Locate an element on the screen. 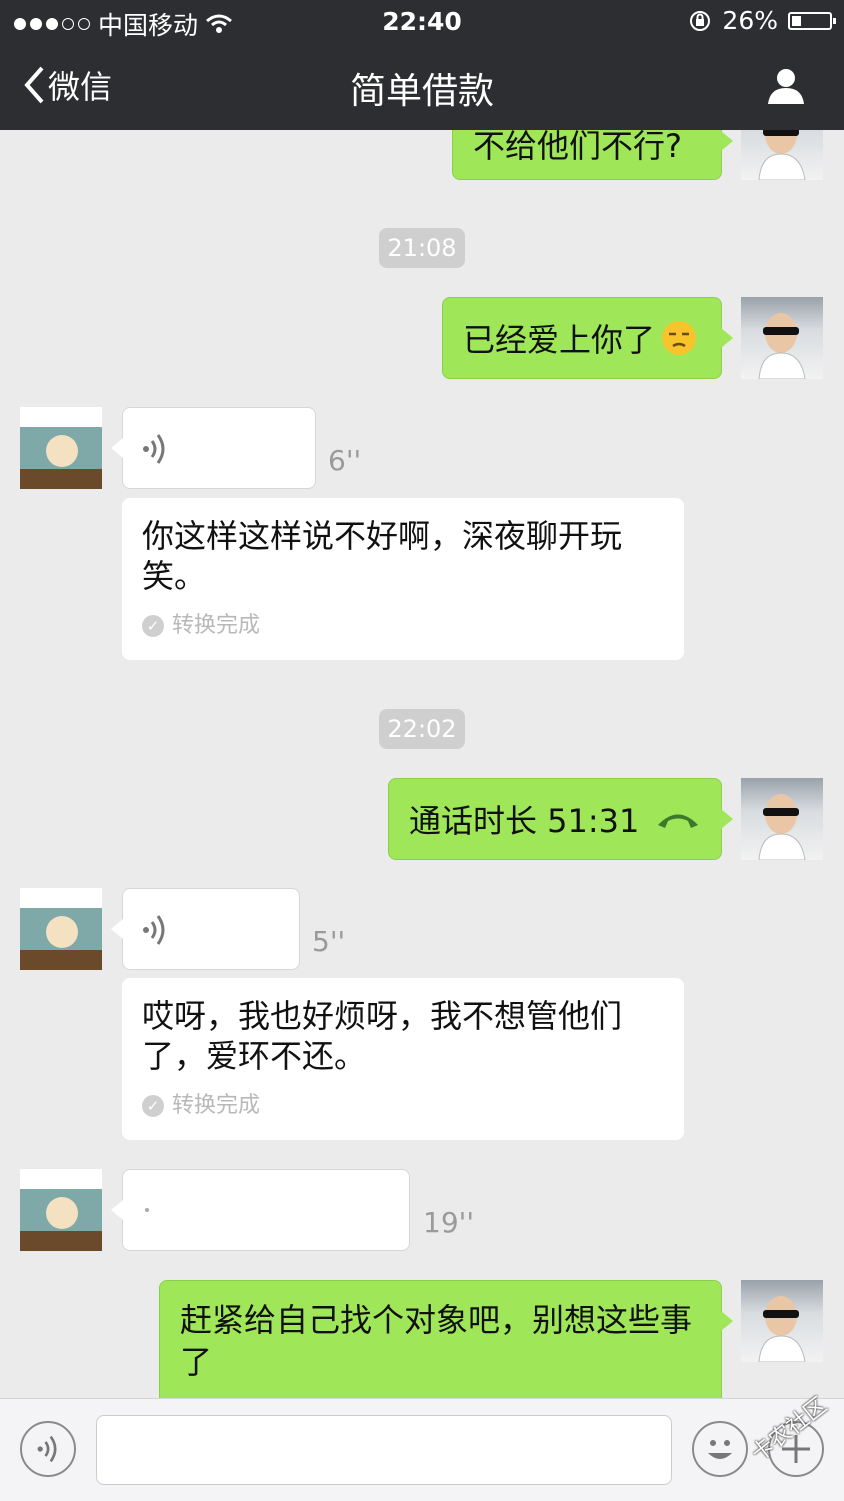  voice-transcript: 哎呀，我也好烦呀，我不想管他们了，爱环不还。 ✓ 转换完成 is located at coordinates (403, 1059).